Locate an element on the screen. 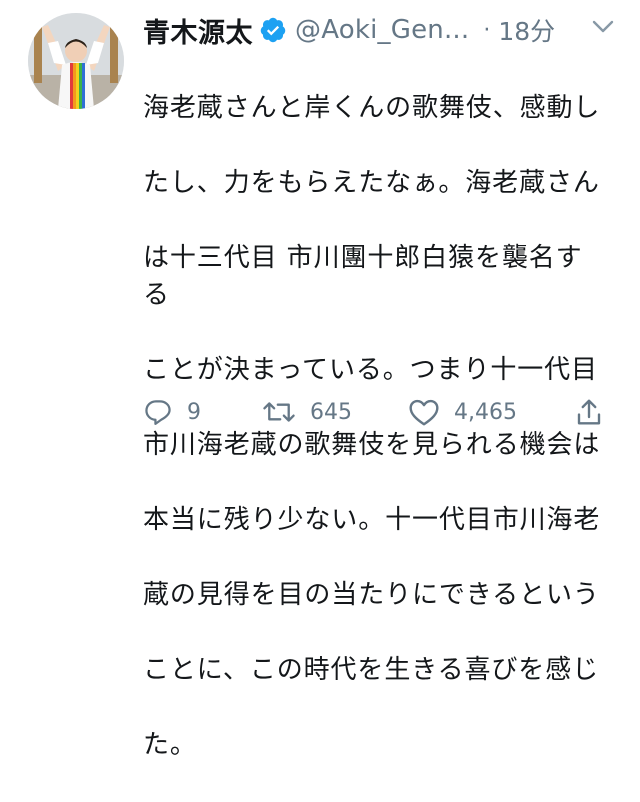  retweet-button: 645 is located at coordinates (307, 412).